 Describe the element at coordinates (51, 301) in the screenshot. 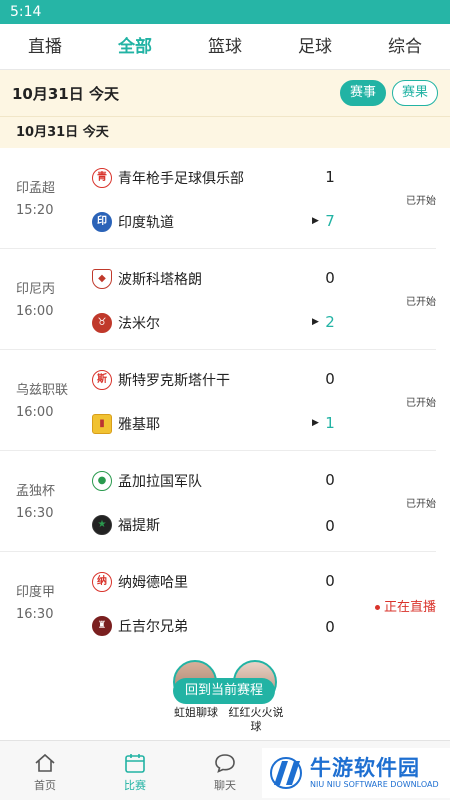

I see `league-info: 印尼丙 16:00` at that location.